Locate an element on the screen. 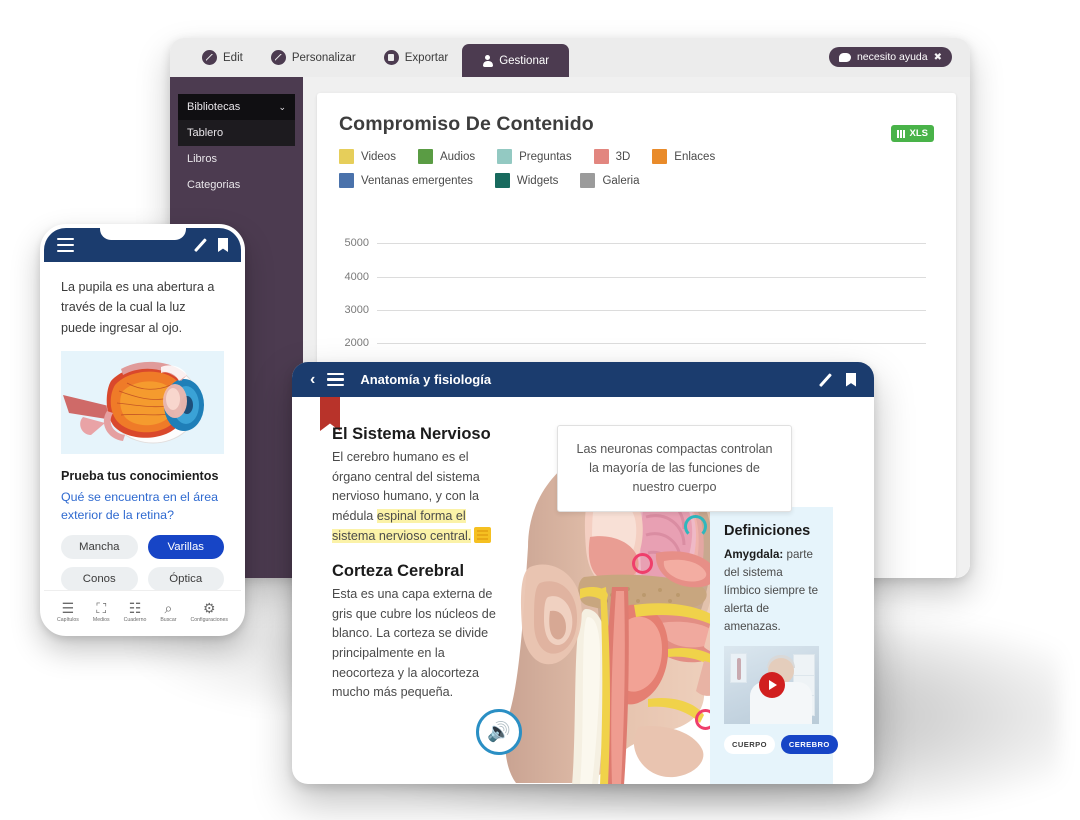 The height and width of the screenshot is (820, 1080). doctor-video-thumbnail is located at coordinates (771, 684).